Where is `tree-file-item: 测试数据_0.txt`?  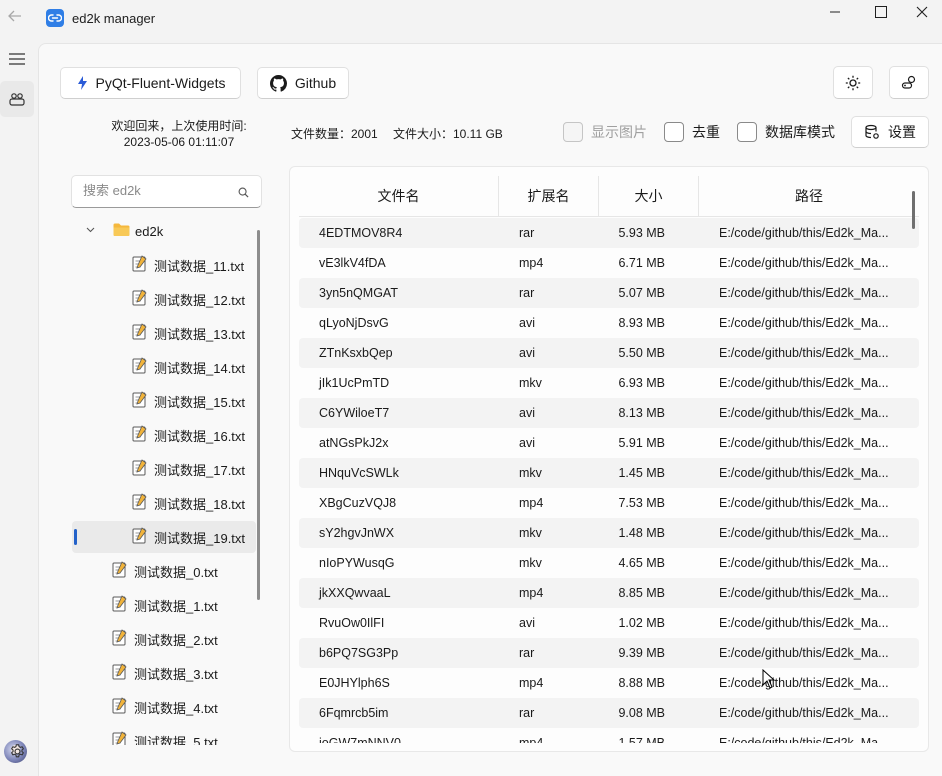
tree-file-item: 测试数据_0.txt is located at coordinates (164, 571).